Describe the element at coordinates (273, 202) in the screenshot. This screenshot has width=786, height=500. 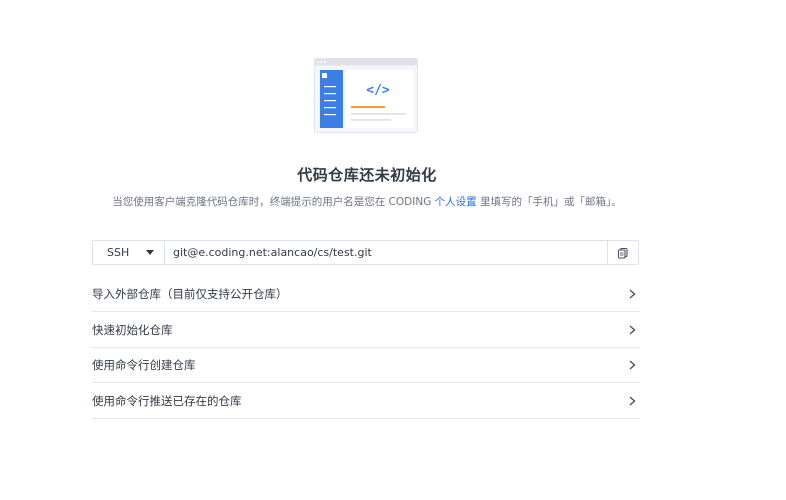
I see `hint-text-before: 当您使用客户端克隆代码仓库时，终端提示的用户名是您在 CODING` at that location.